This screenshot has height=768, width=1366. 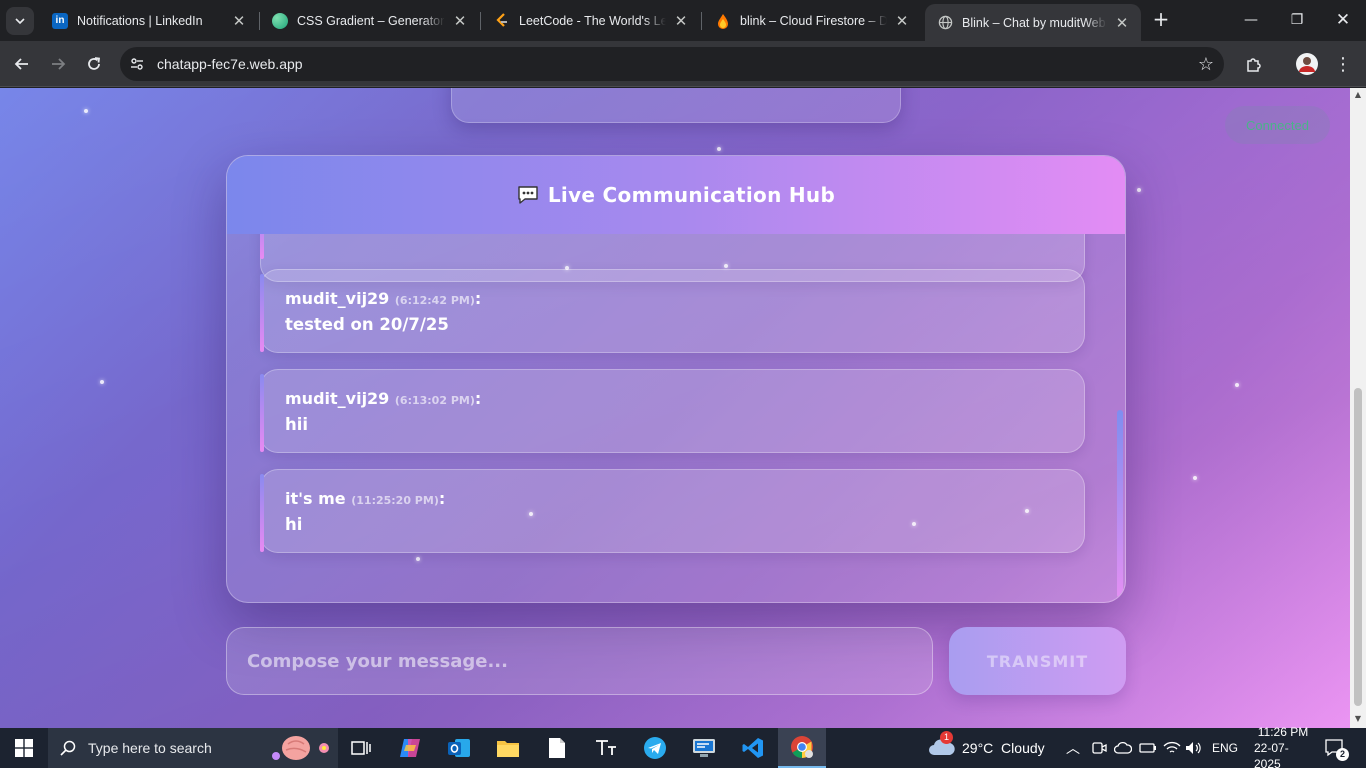 I want to click on linkedin-icon: in, so click(x=60, y=20).